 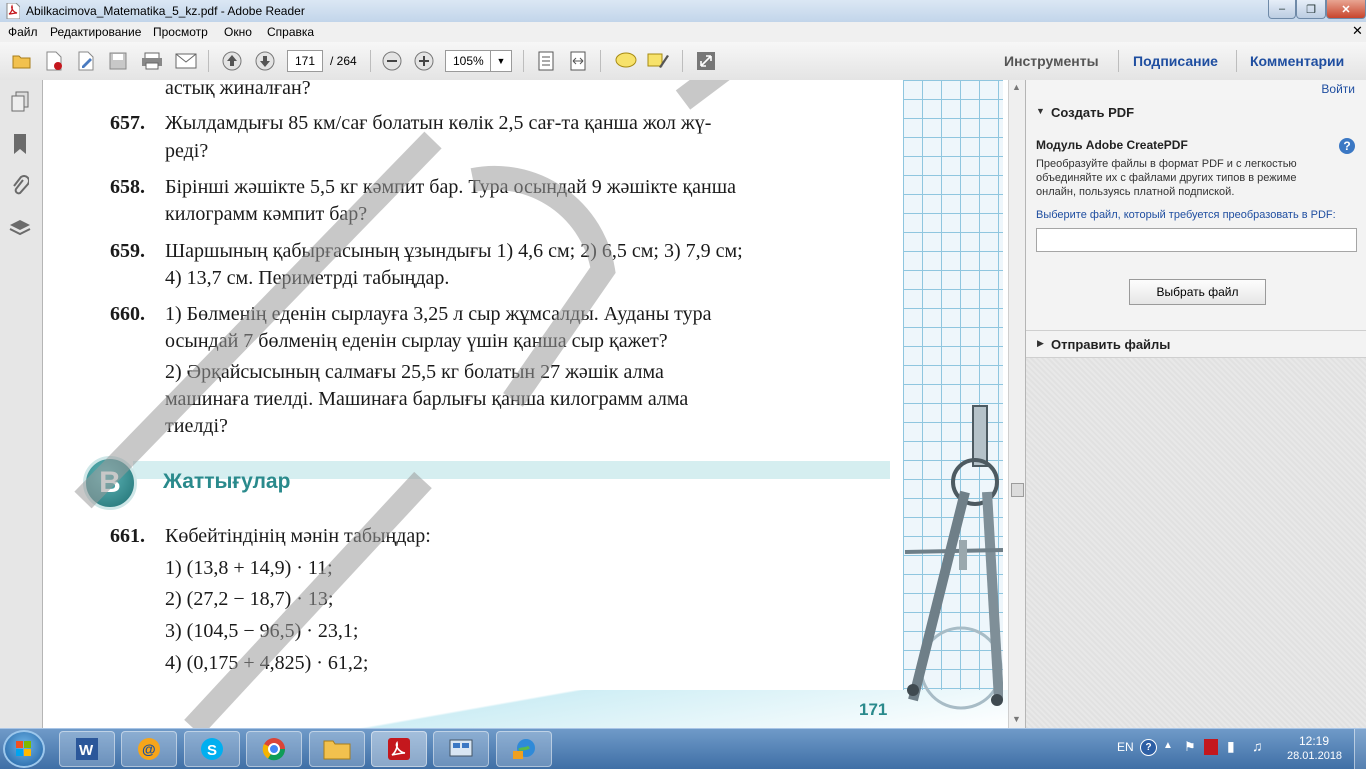 I want to click on tools-link: Инструменты, so click(x=1051, y=61).